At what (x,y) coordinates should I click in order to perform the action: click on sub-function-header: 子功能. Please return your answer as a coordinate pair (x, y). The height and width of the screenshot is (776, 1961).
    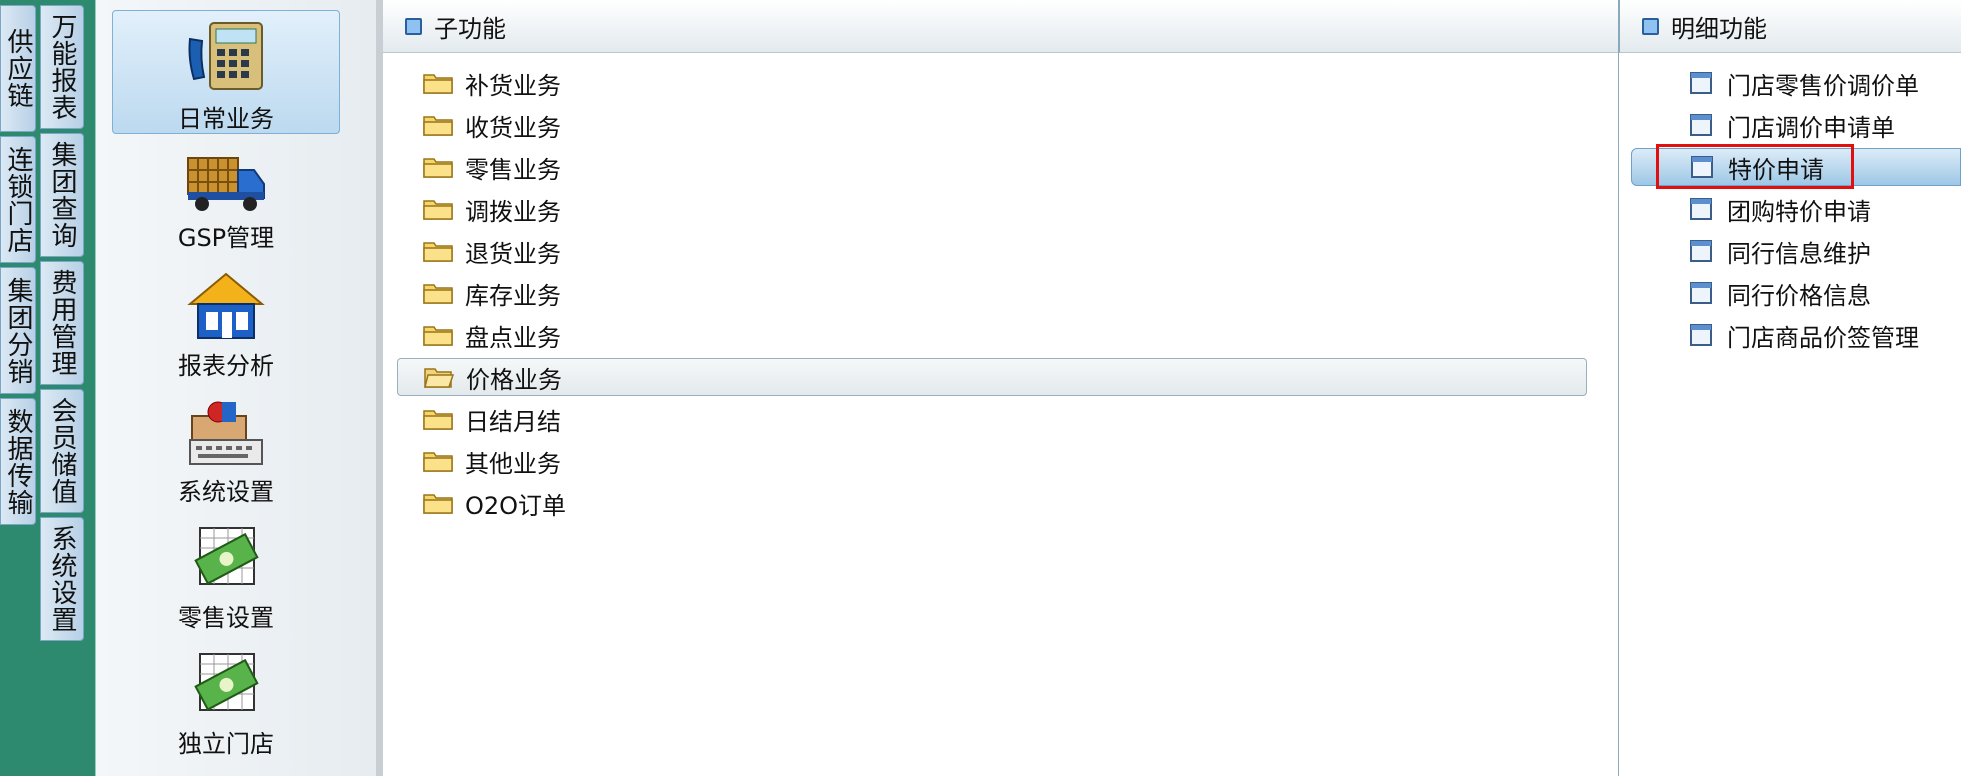
    Looking at the image, I should click on (1000, 26).